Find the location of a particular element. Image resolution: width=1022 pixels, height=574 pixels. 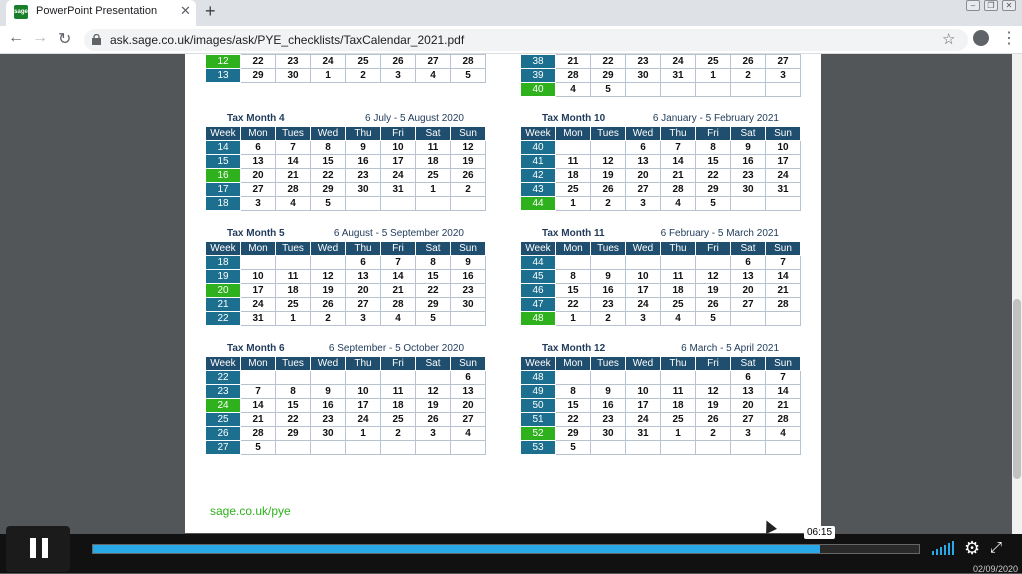

day-cell: 23 is located at coordinates (643, 61).